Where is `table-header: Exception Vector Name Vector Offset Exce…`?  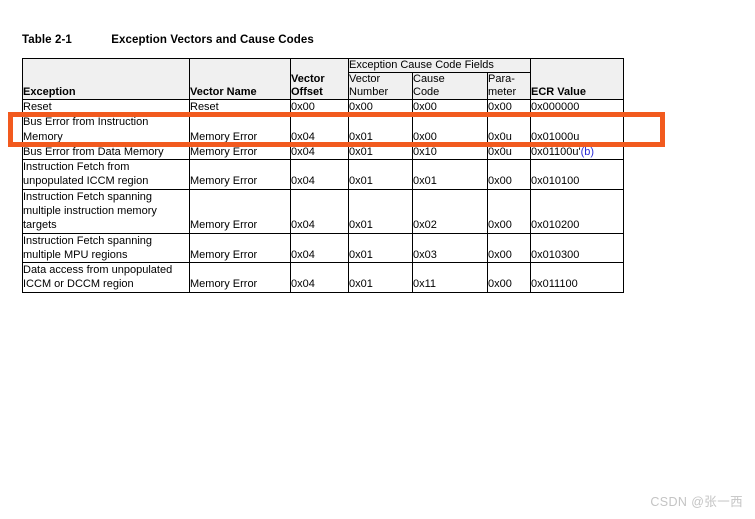
table-header: Exception Vector Name Vector Offset Exce… is located at coordinates (323, 79).